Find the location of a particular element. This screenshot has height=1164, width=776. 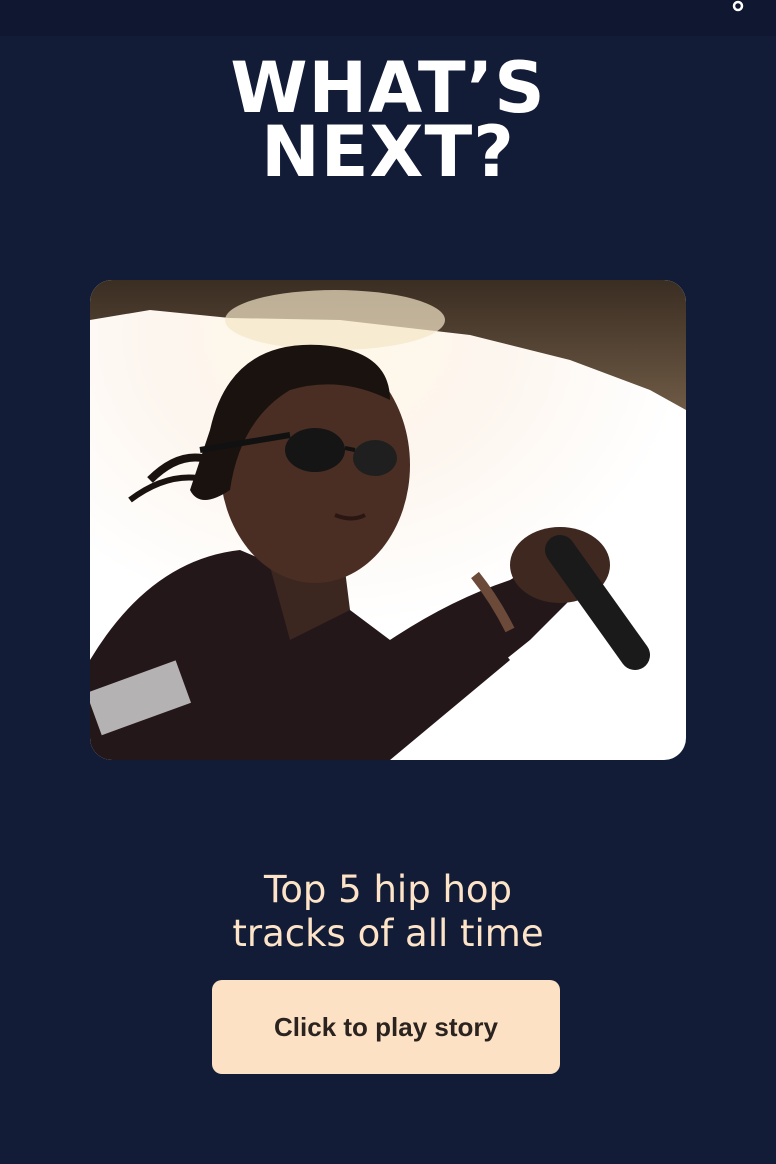

page-title: WHAT’S NEXT? is located at coordinates (388, 123).